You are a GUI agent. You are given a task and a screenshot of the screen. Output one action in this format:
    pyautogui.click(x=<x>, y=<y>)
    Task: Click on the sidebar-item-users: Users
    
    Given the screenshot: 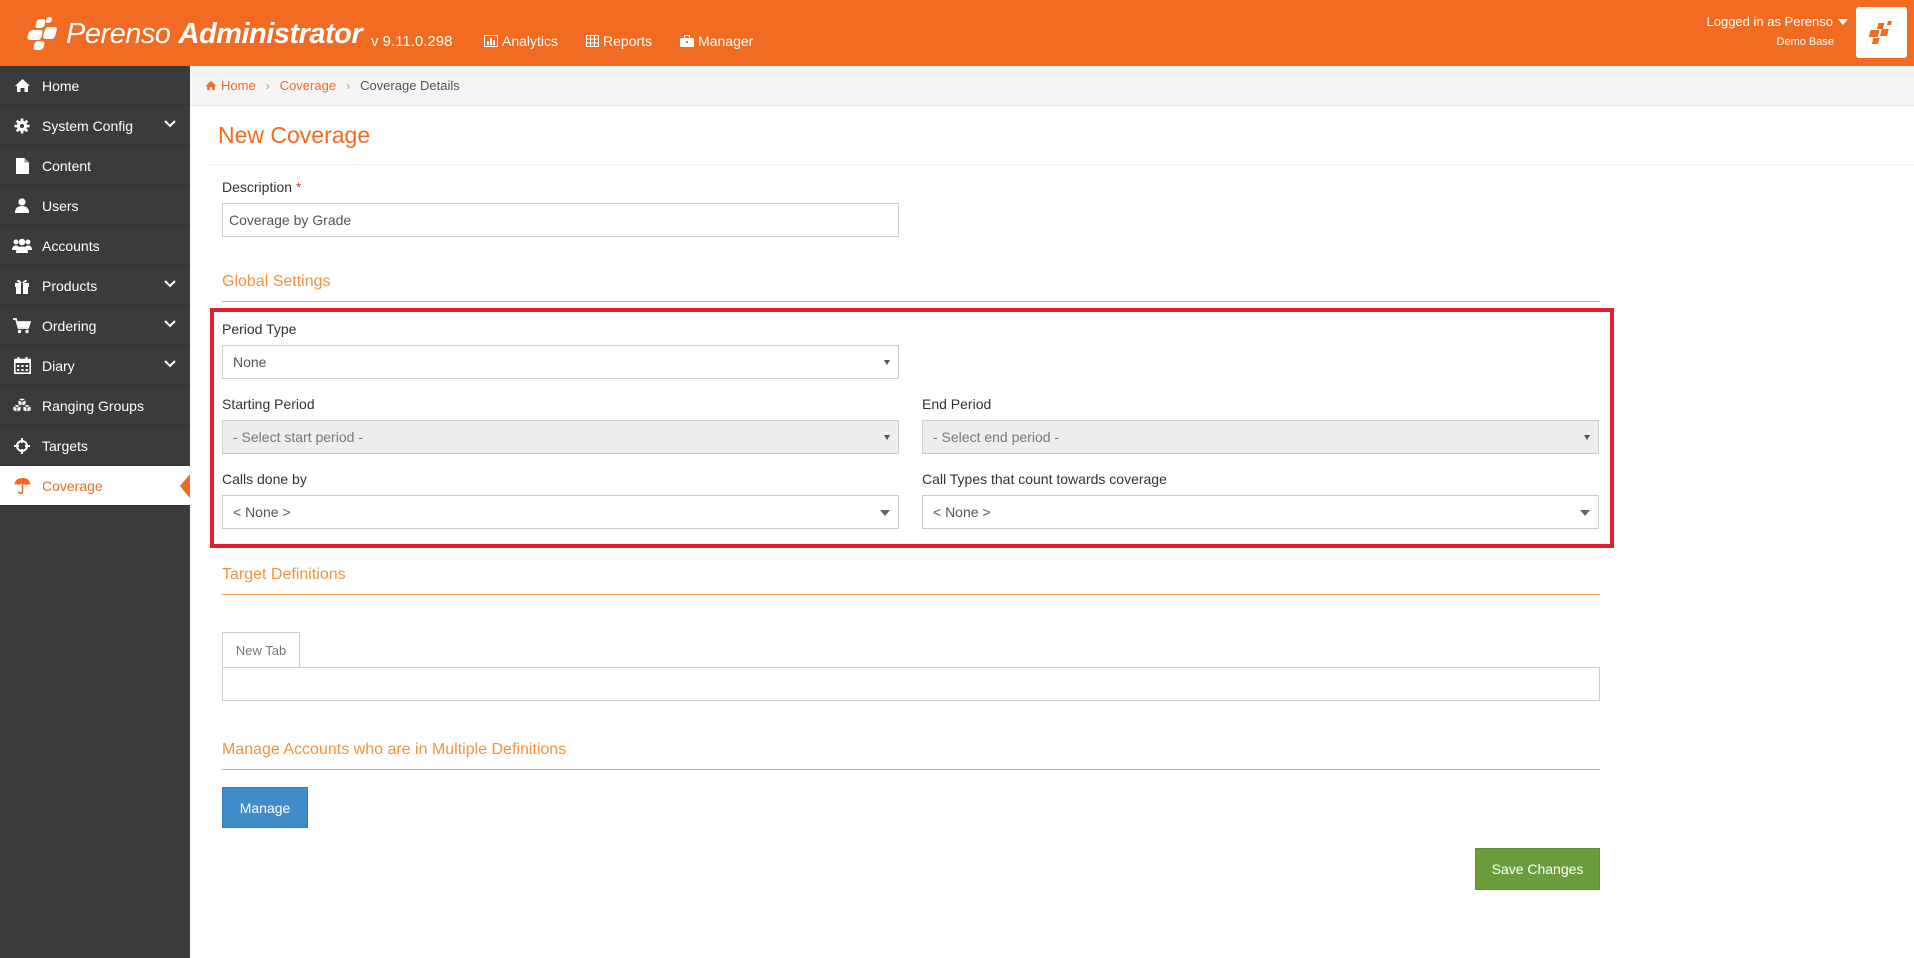 What is the action you would take?
    pyautogui.click(x=95, y=206)
    